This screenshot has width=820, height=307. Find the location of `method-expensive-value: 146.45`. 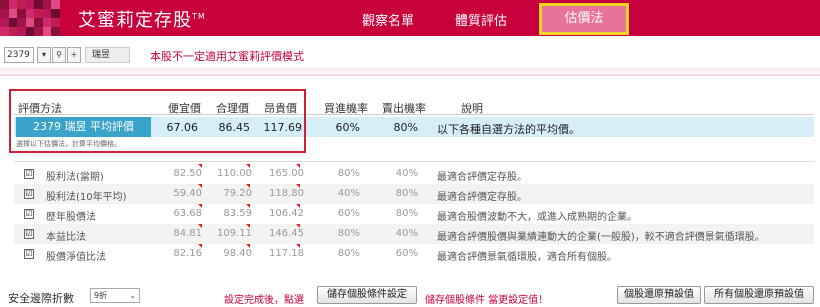

method-expensive-value: 146.45 is located at coordinates (282, 233).